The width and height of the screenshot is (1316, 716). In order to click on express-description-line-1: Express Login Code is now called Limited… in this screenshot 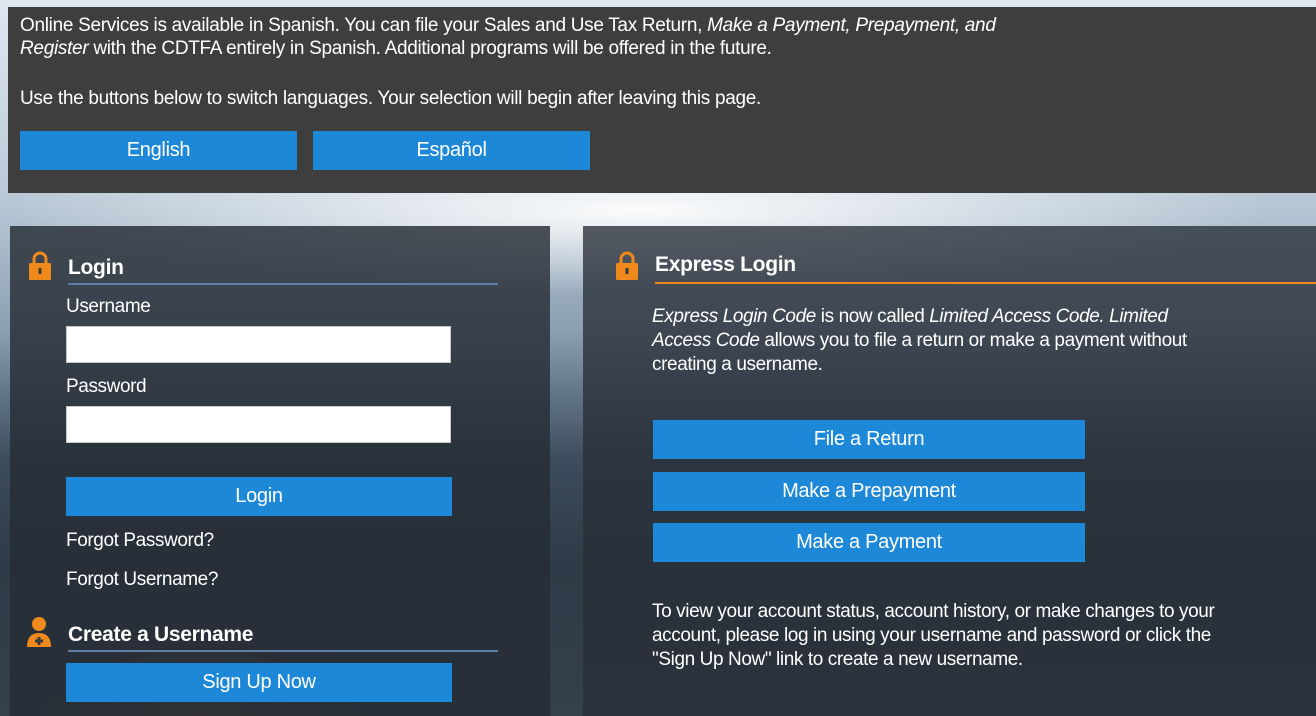, I will do `click(919, 317)`.